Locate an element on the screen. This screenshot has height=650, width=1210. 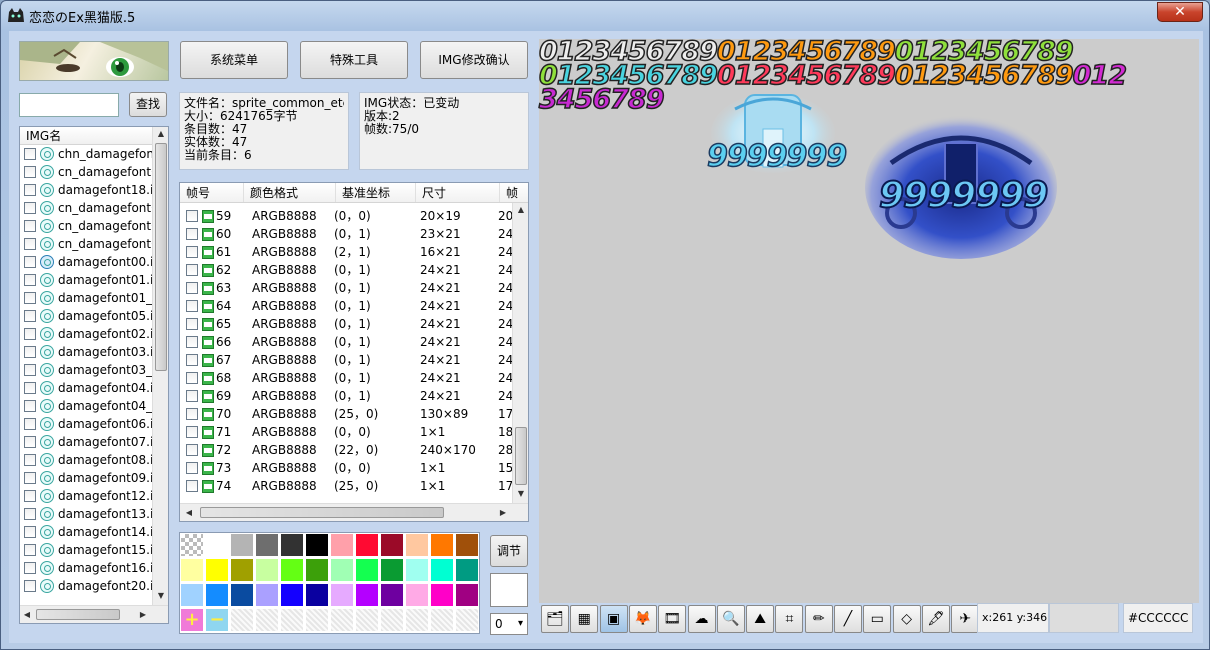
transparent-swatch is located at coordinates (192, 545).